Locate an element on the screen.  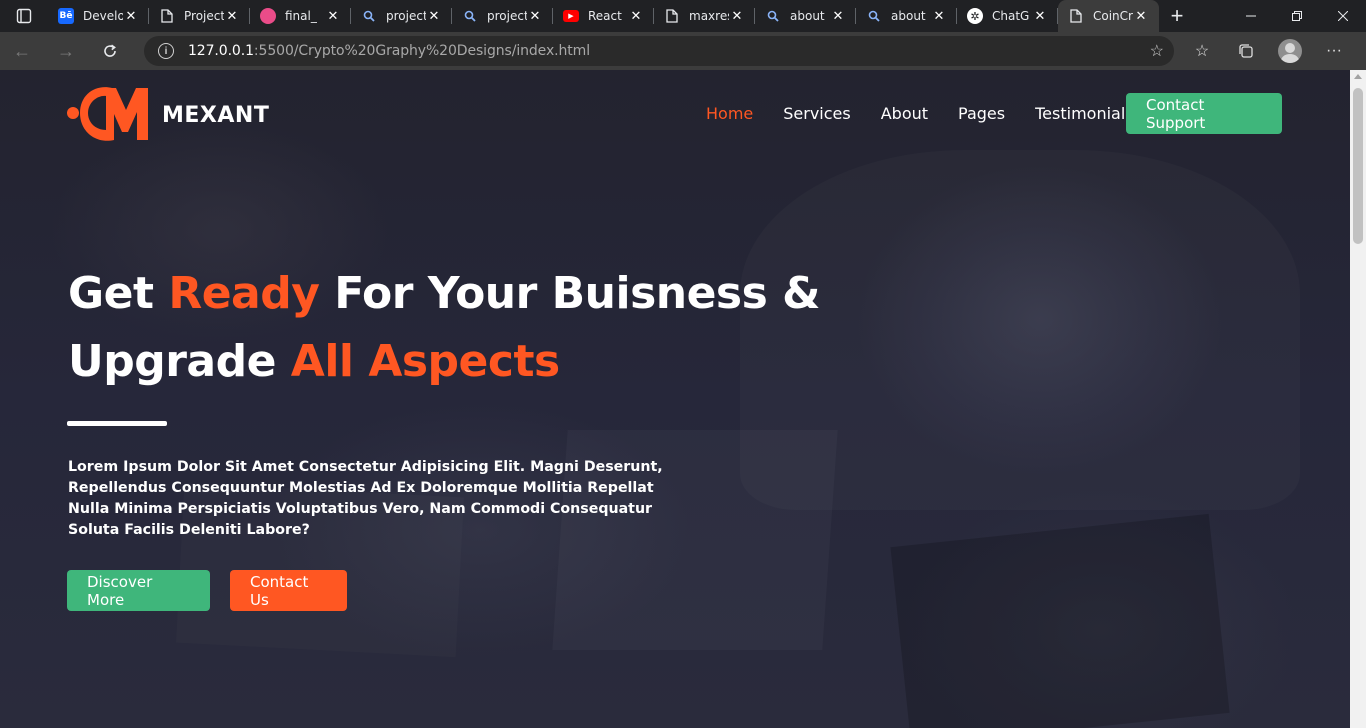
behance-icon: Bē is located at coordinates (66, 16).